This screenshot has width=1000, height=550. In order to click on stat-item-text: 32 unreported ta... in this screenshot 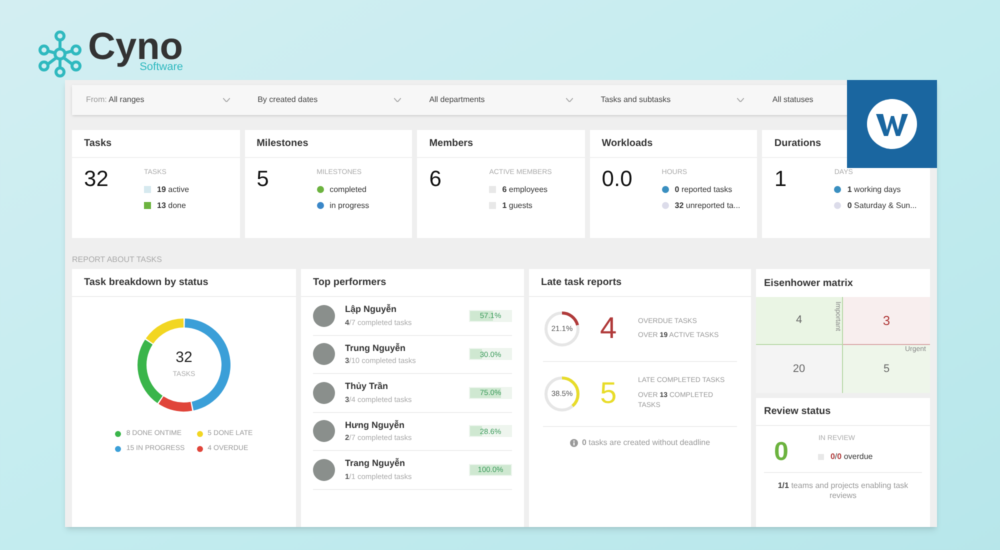, I will do `click(707, 206)`.